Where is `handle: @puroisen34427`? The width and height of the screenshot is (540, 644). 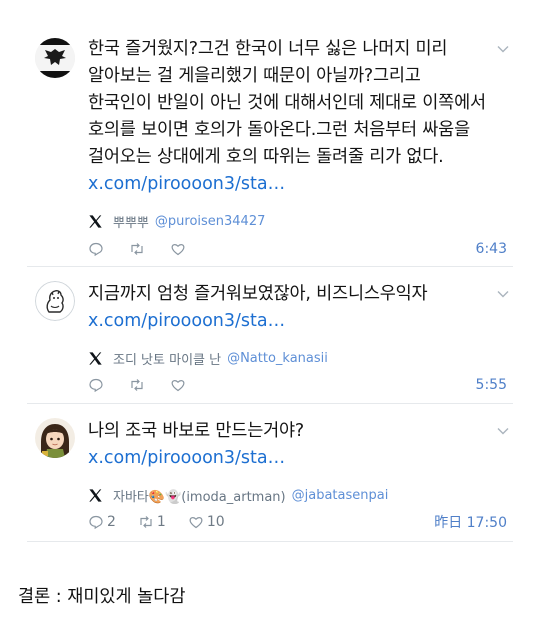
handle: @puroisen34427 is located at coordinates (210, 221).